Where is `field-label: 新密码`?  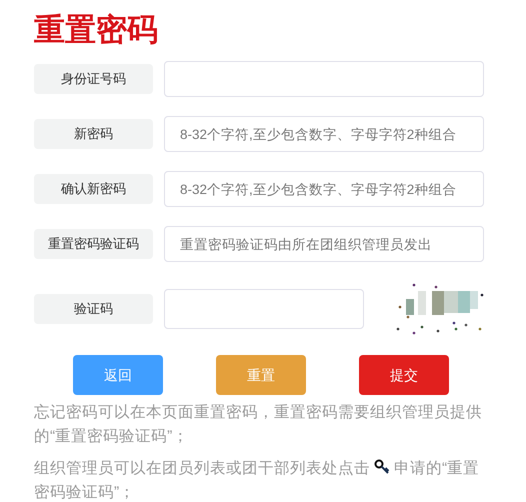
field-label: 新密码 is located at coordinates (93, 134).